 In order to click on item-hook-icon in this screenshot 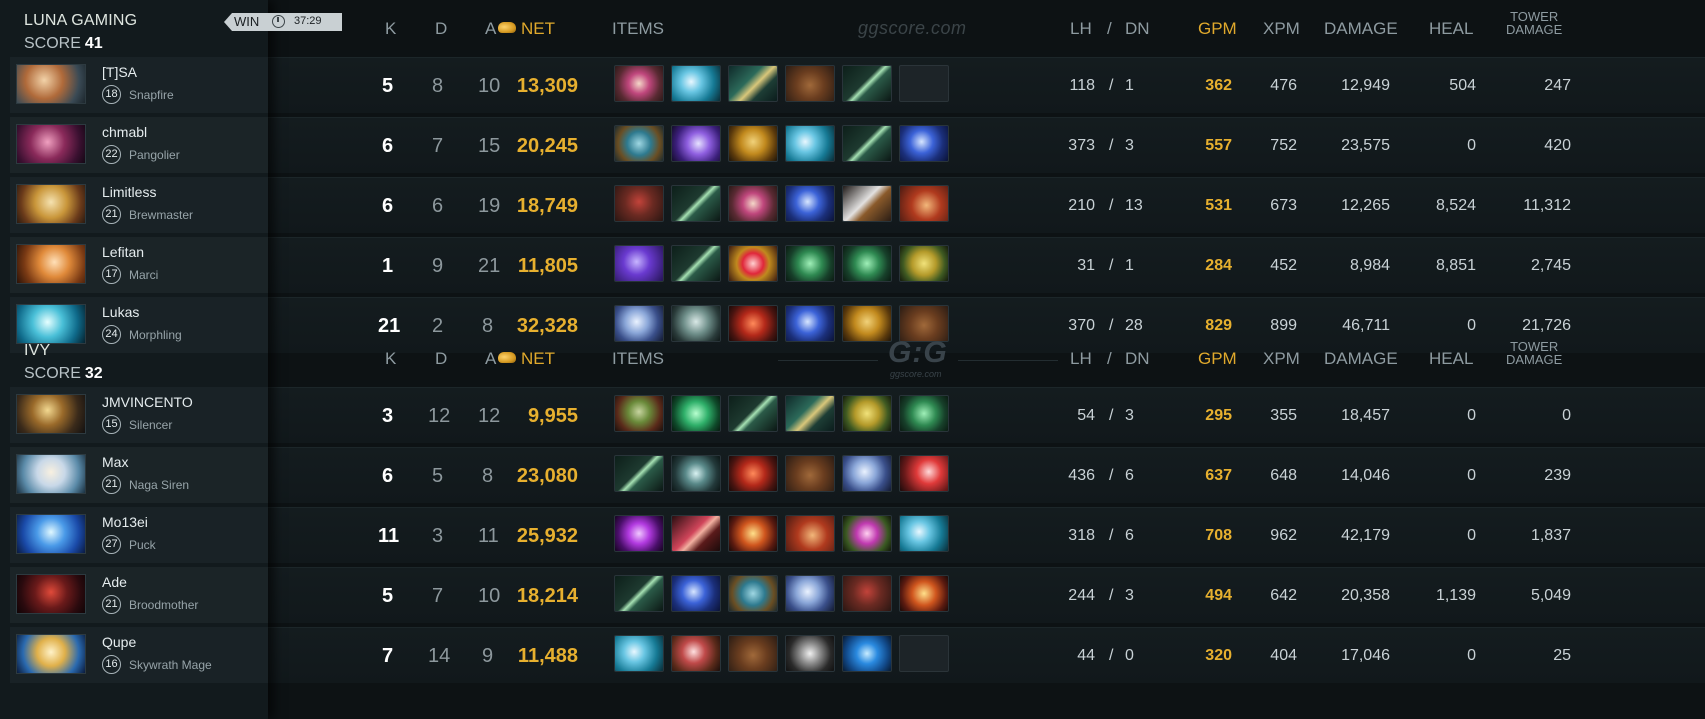, I will do `click(810, 653)`.